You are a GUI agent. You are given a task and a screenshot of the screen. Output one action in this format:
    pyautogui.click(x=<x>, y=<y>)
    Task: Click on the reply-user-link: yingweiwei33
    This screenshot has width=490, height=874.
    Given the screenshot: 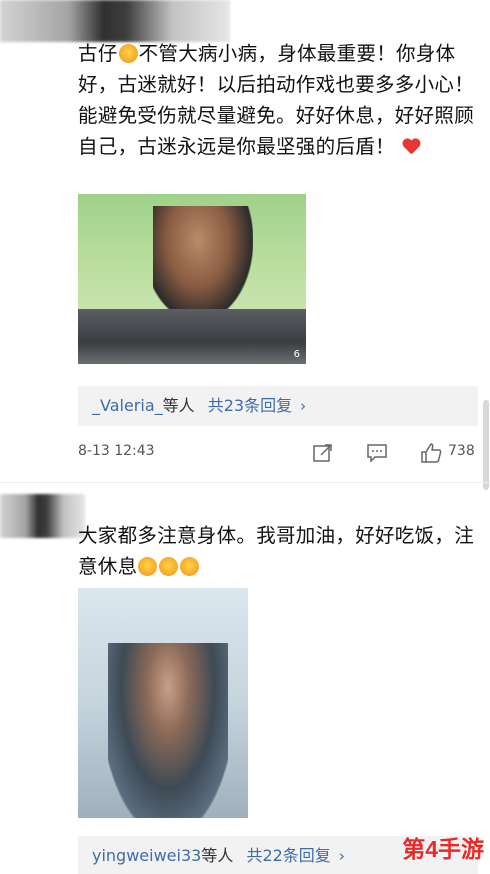 What is the action you would take?
    pyautogui.click(x=146, y=855)
    